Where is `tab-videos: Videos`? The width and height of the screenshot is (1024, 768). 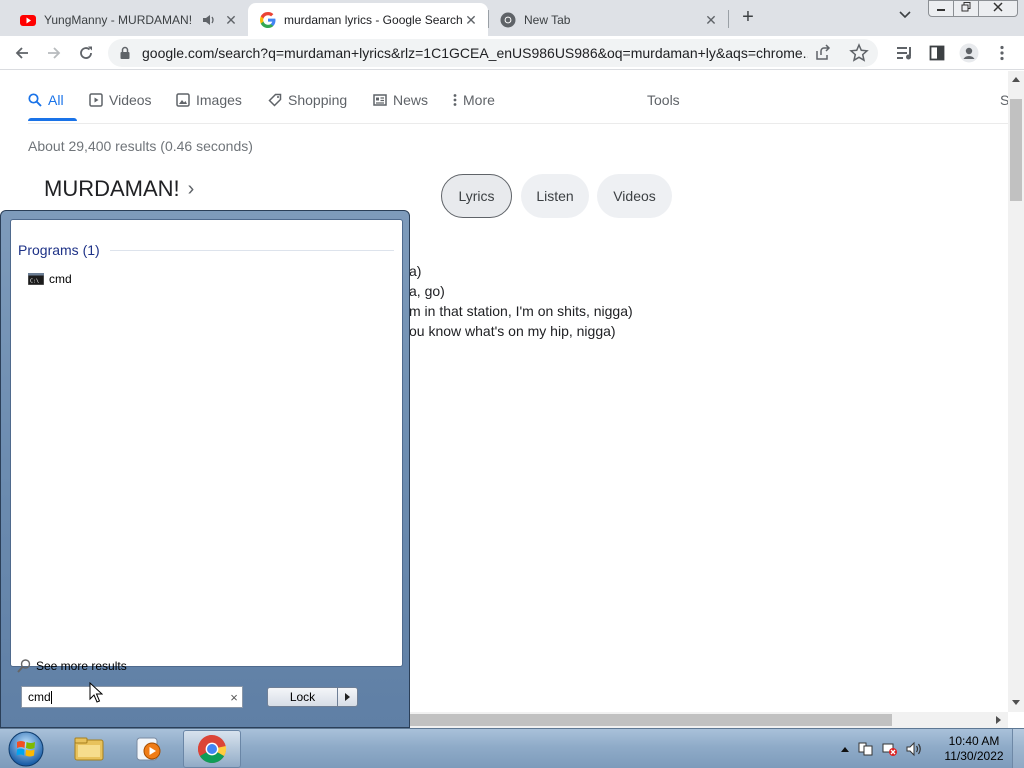 tab-videos: Videos is located at coordinates (120, 100).